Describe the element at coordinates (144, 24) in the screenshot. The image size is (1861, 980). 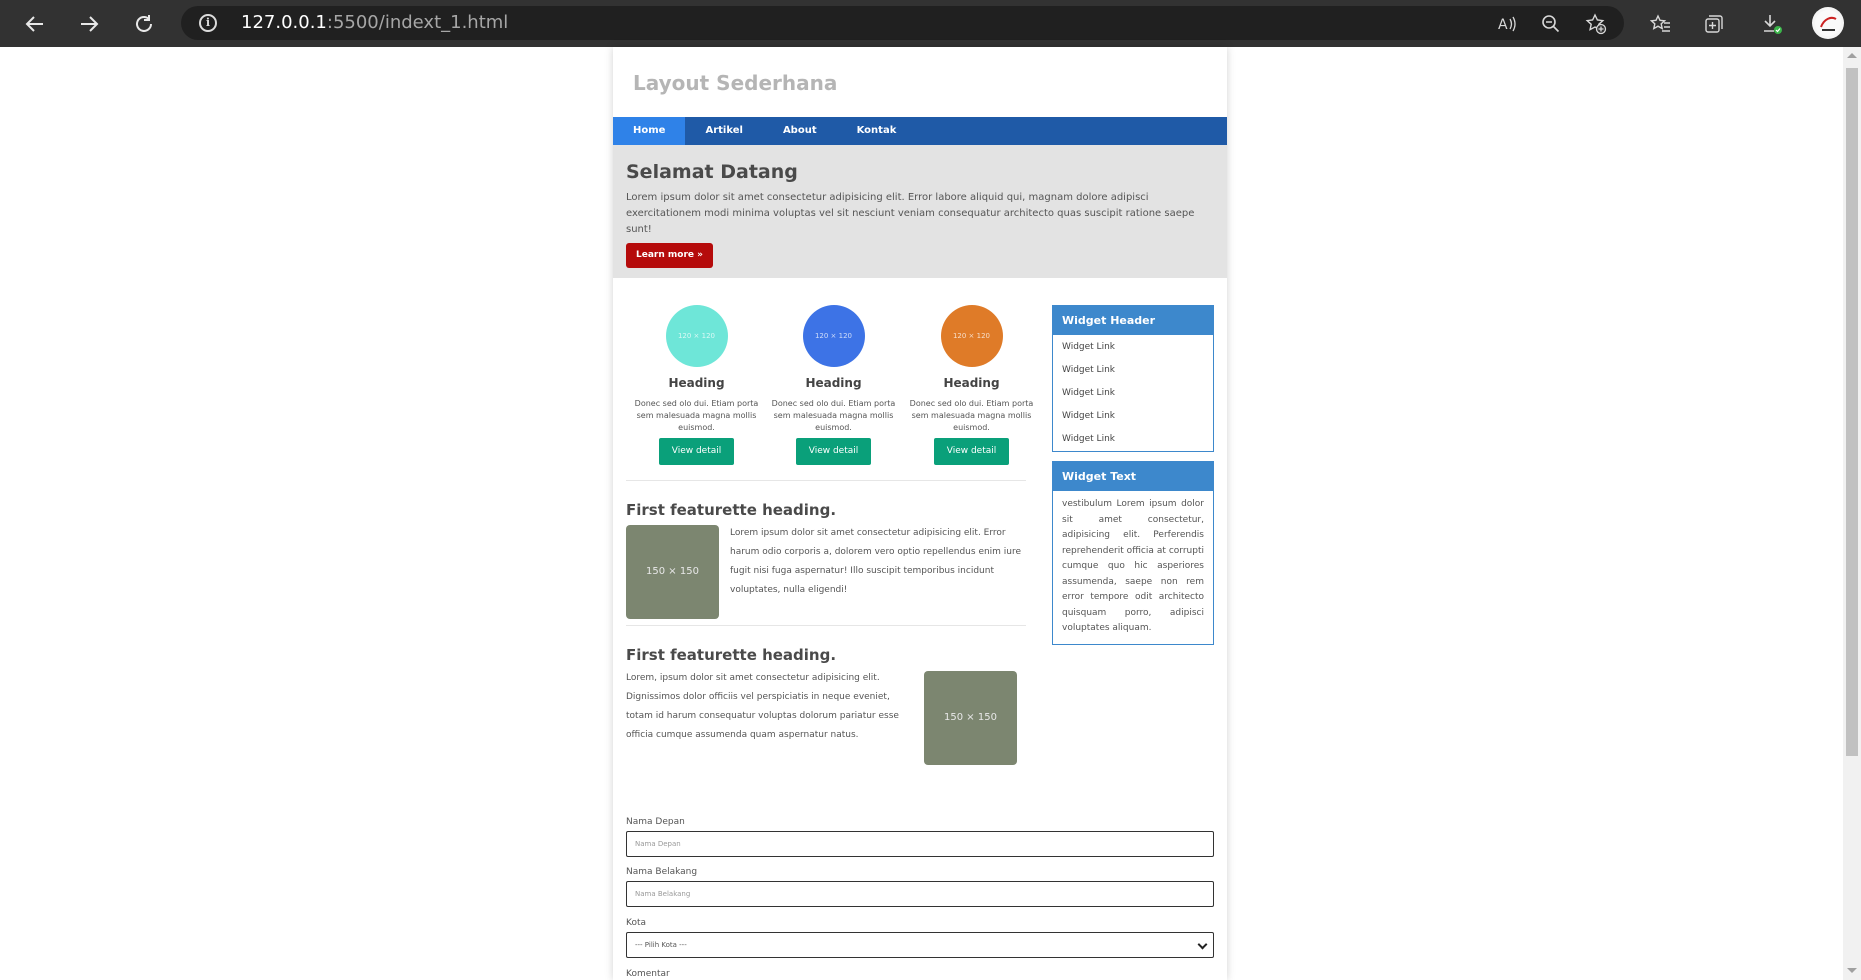
I see `reload-icon` at that location.